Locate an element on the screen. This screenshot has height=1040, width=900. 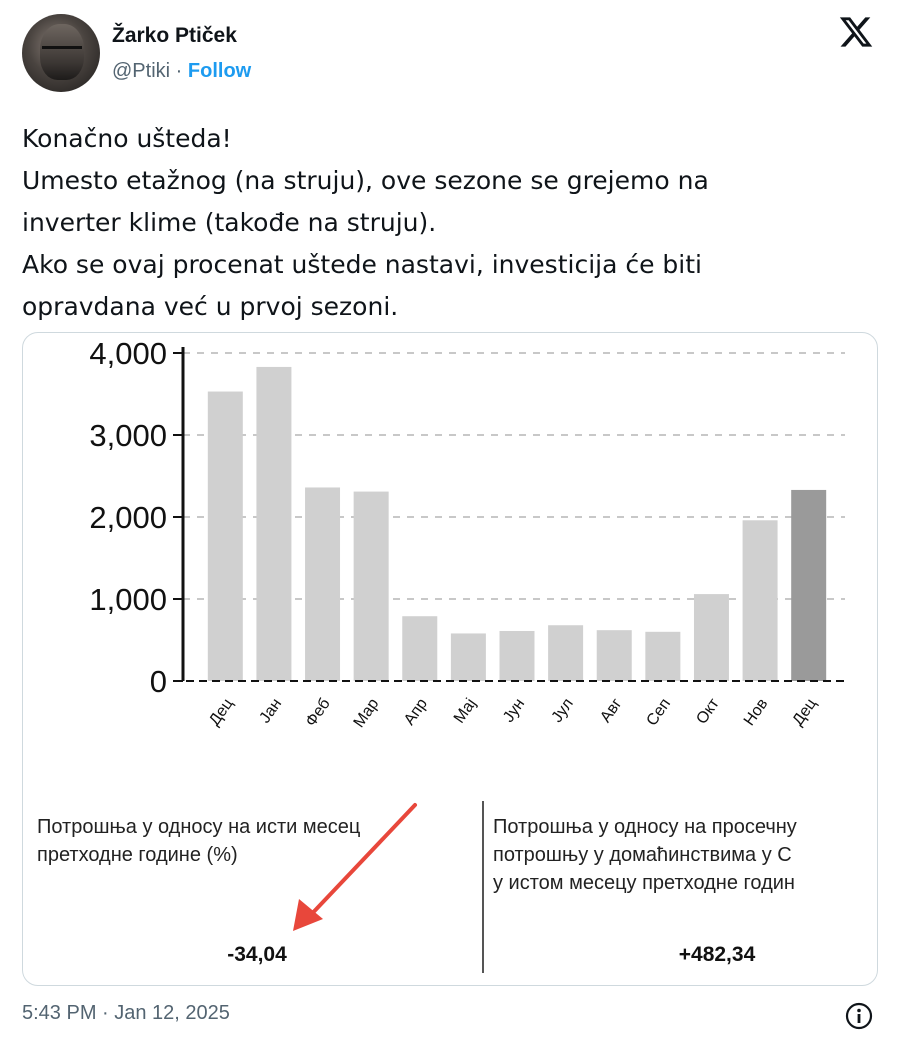
avatar-glasses is located at coordinates (62, 50).